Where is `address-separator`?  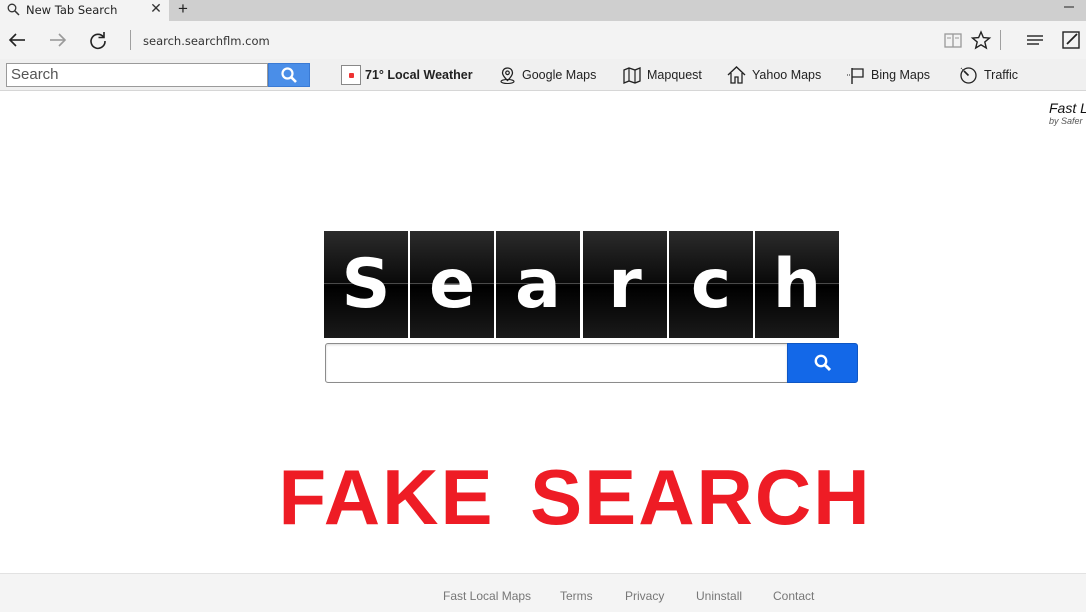 address-separator is located at coordinates (130, 40).